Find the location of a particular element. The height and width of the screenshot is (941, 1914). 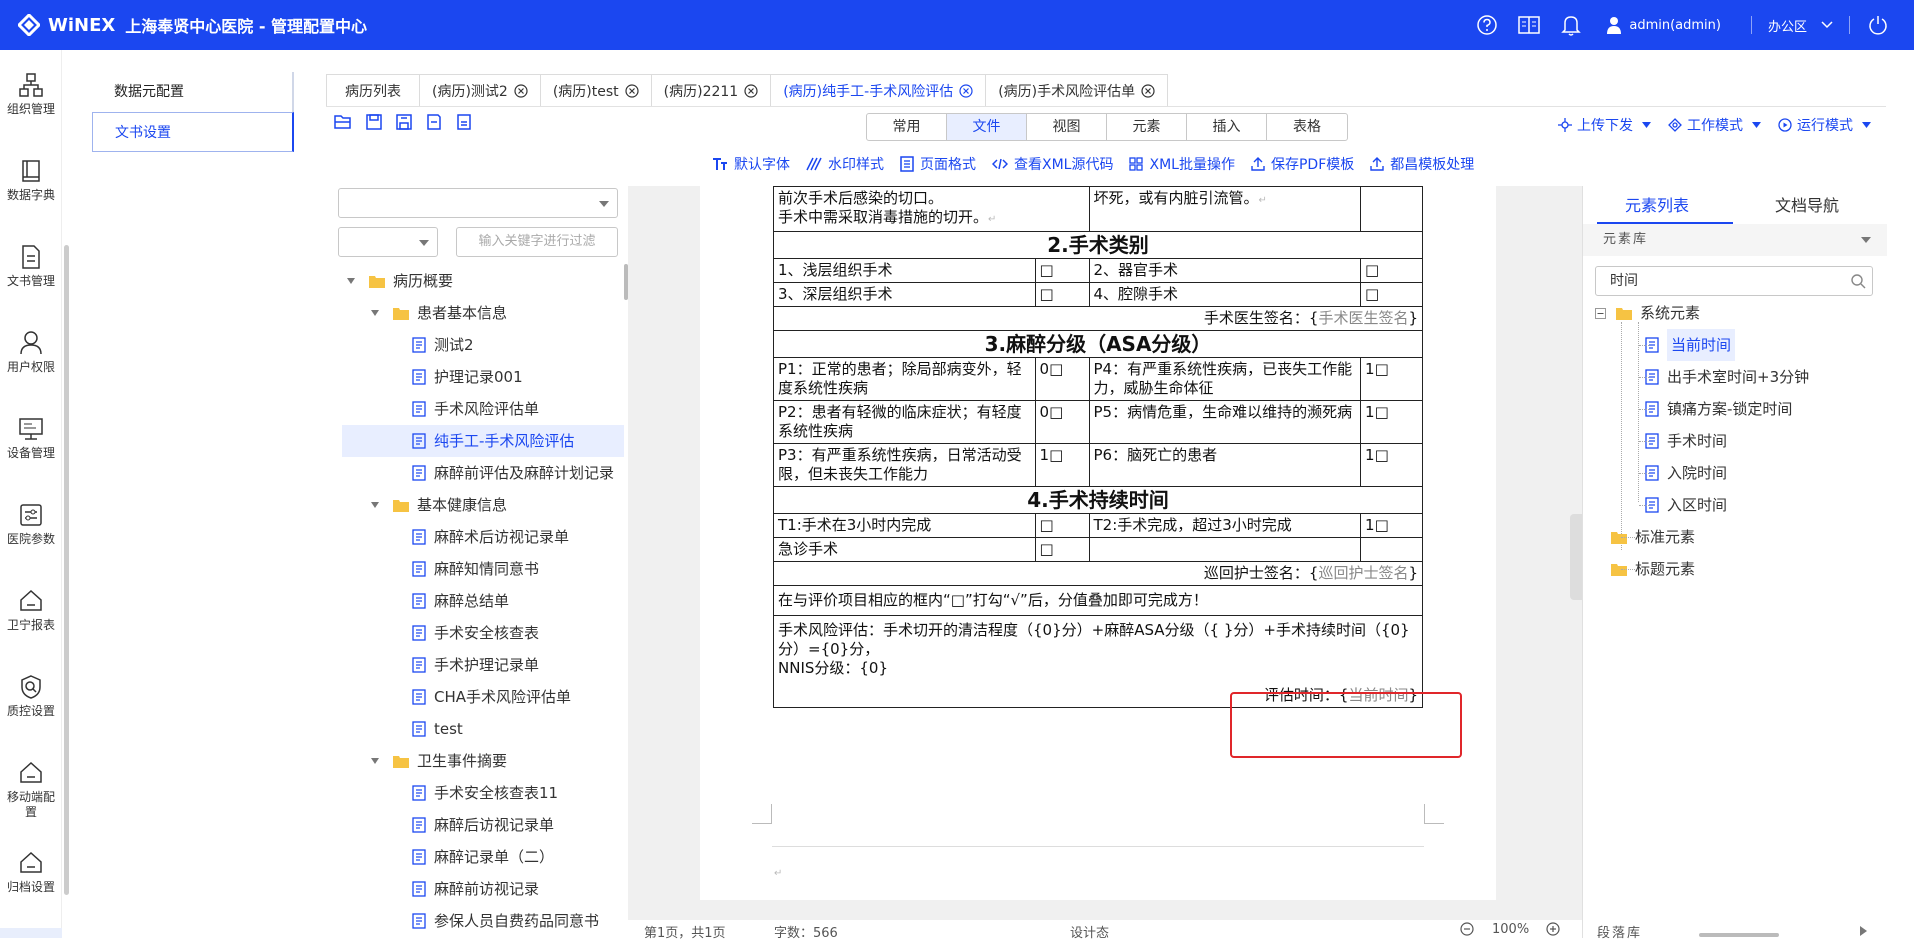

rail-item-hospital-params: 医院参数 is located at coordinates (31, 524).